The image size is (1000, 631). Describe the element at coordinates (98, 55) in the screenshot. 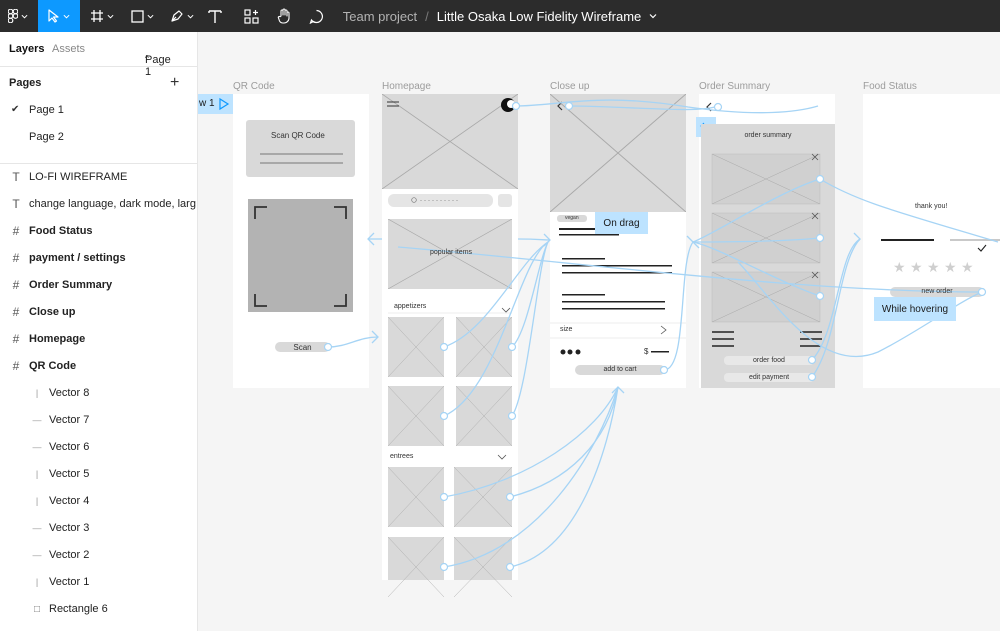

I see `panel-tabs: Layers Assets Page 1 ^` at that location.